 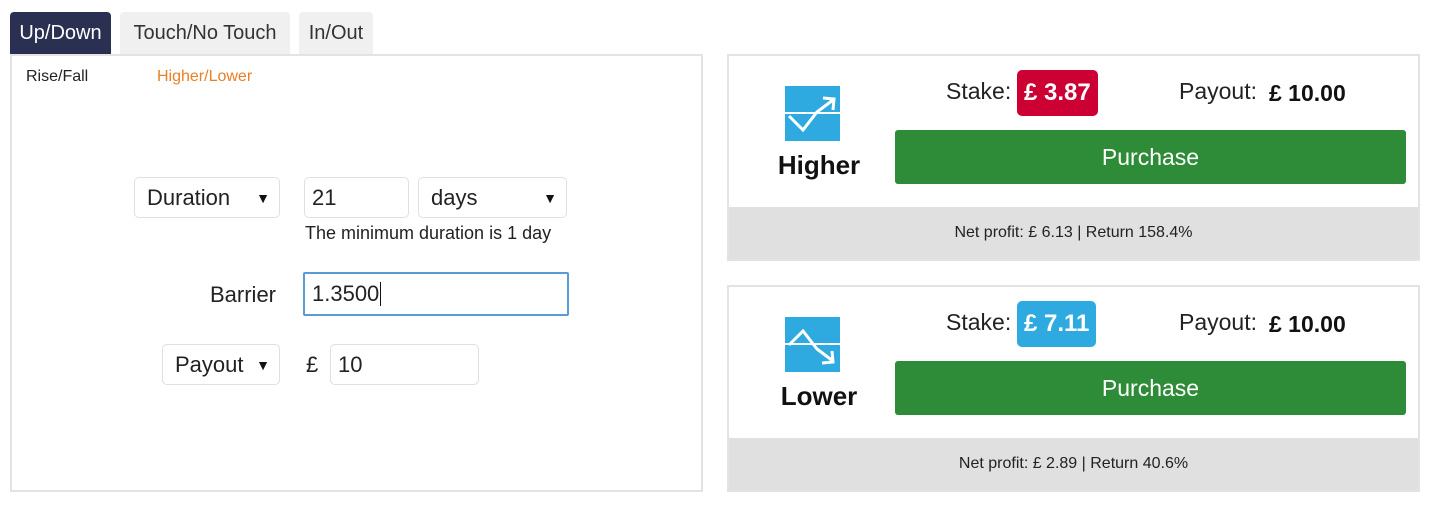 I want to click on amount-type-select: Payout ▼, so click(x=221, y=364).